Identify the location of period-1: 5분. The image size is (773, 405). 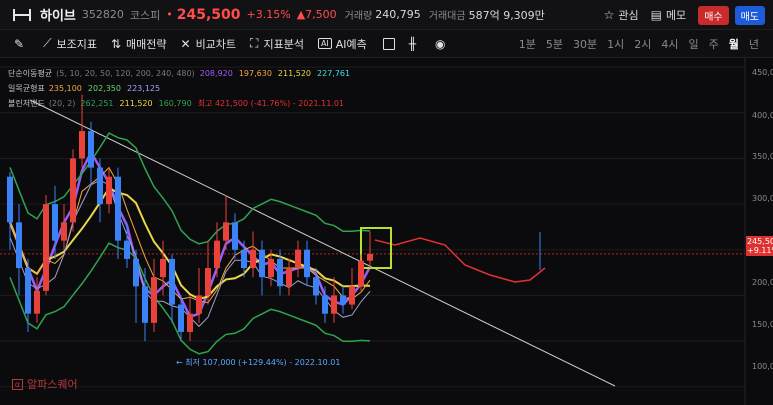
(554, 44).